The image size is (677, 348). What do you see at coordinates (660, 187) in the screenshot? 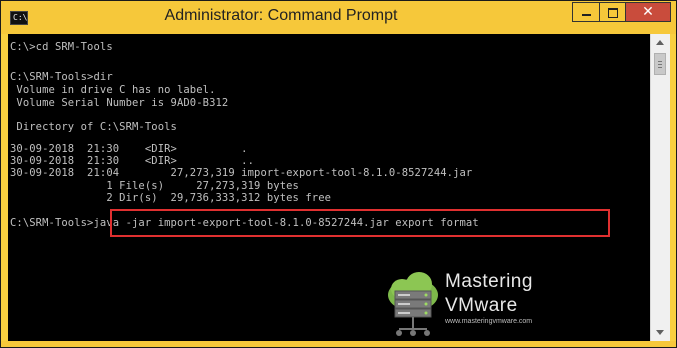
I see `vertical-scrollbar` at bounding box center [660, 187].